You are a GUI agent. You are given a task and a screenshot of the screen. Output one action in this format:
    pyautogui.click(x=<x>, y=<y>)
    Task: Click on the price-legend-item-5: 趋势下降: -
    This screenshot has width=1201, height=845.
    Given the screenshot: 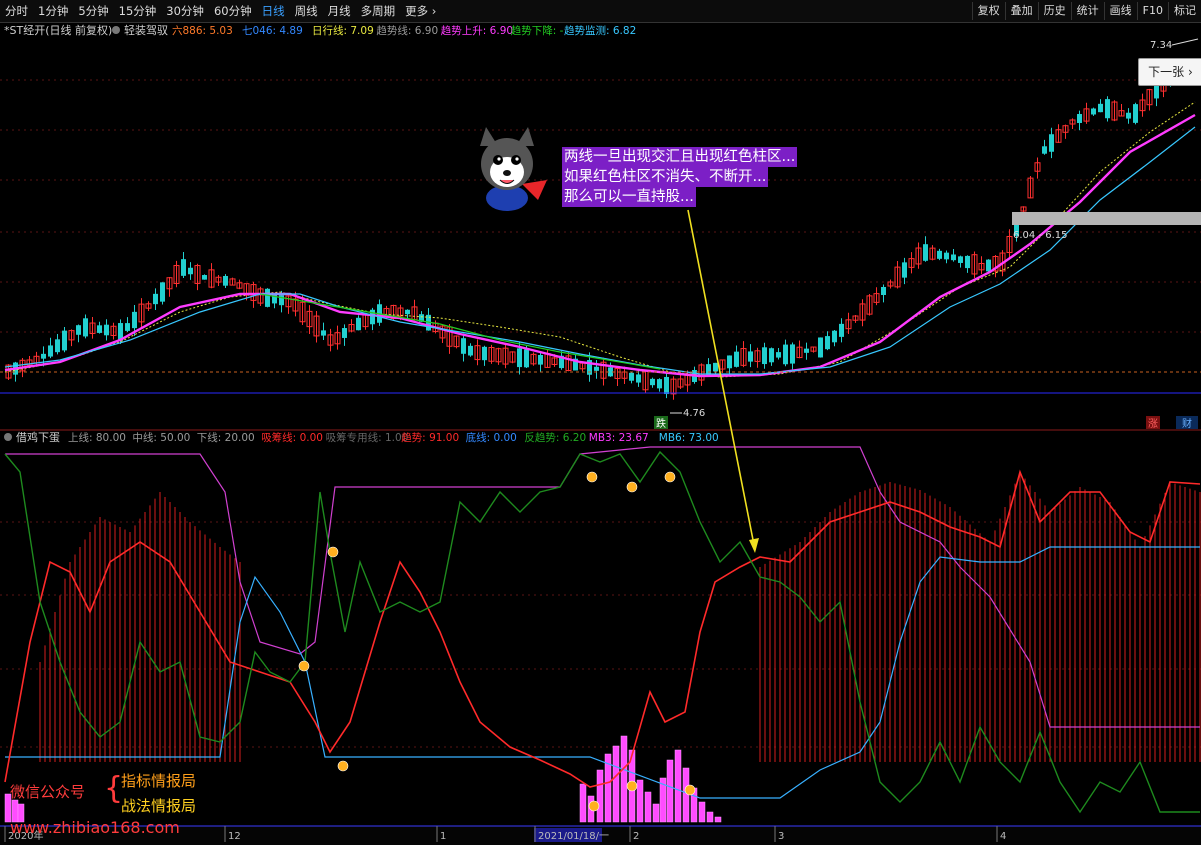 What is the action you would take?
    pyautogui.click(x=537, y=30)
    